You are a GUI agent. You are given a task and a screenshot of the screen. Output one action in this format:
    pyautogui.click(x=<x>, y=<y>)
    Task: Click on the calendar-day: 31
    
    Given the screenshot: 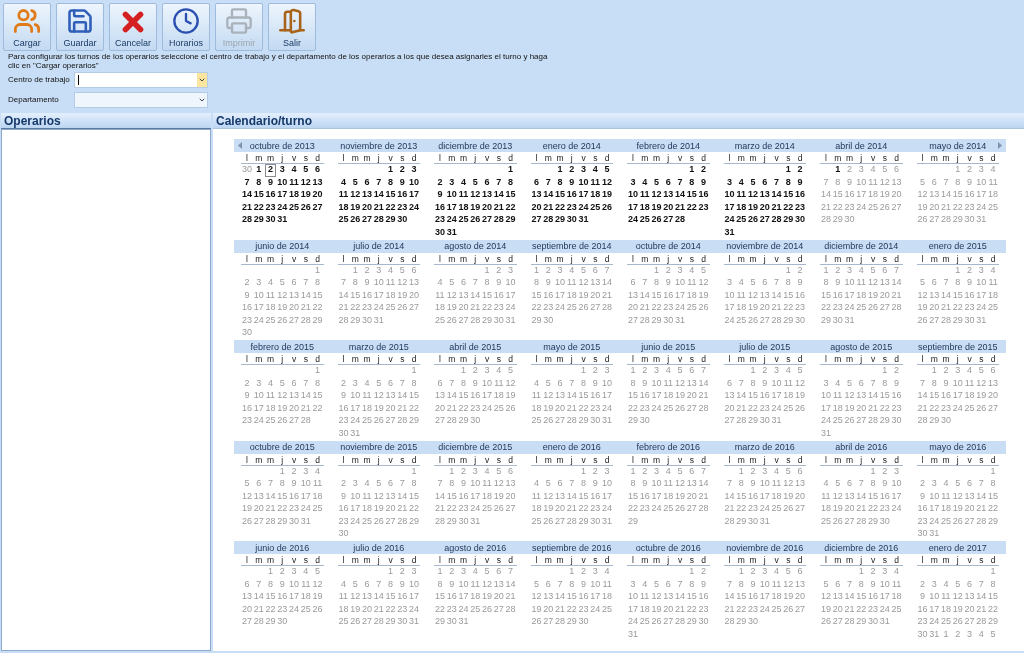 What is the action you would take?
    pyautogui.click(x=305, y=521)
    